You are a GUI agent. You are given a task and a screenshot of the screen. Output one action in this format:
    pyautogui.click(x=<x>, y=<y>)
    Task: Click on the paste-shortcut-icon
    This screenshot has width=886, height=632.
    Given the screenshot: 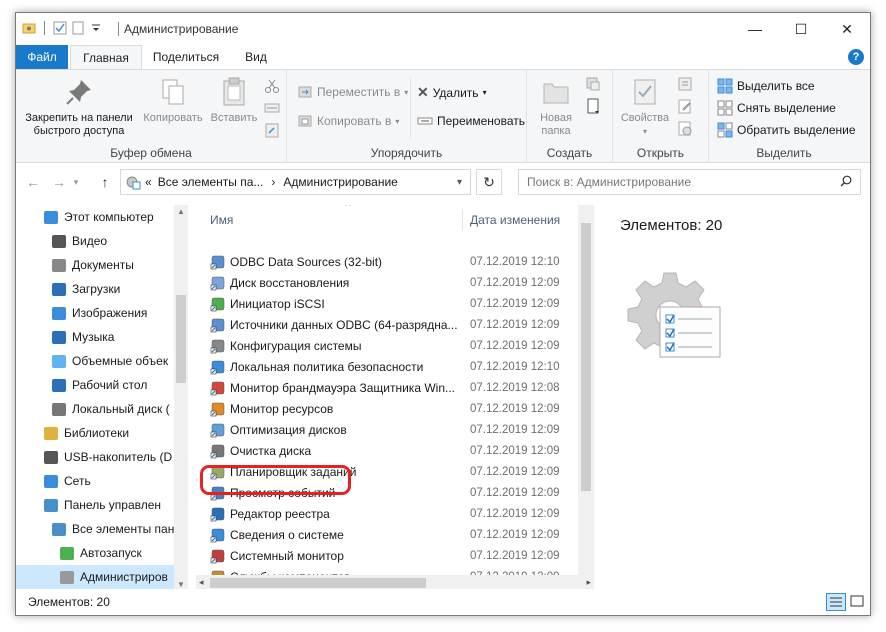 What is the action you would take?
    pyautogui.click(x=272, y=130)
    